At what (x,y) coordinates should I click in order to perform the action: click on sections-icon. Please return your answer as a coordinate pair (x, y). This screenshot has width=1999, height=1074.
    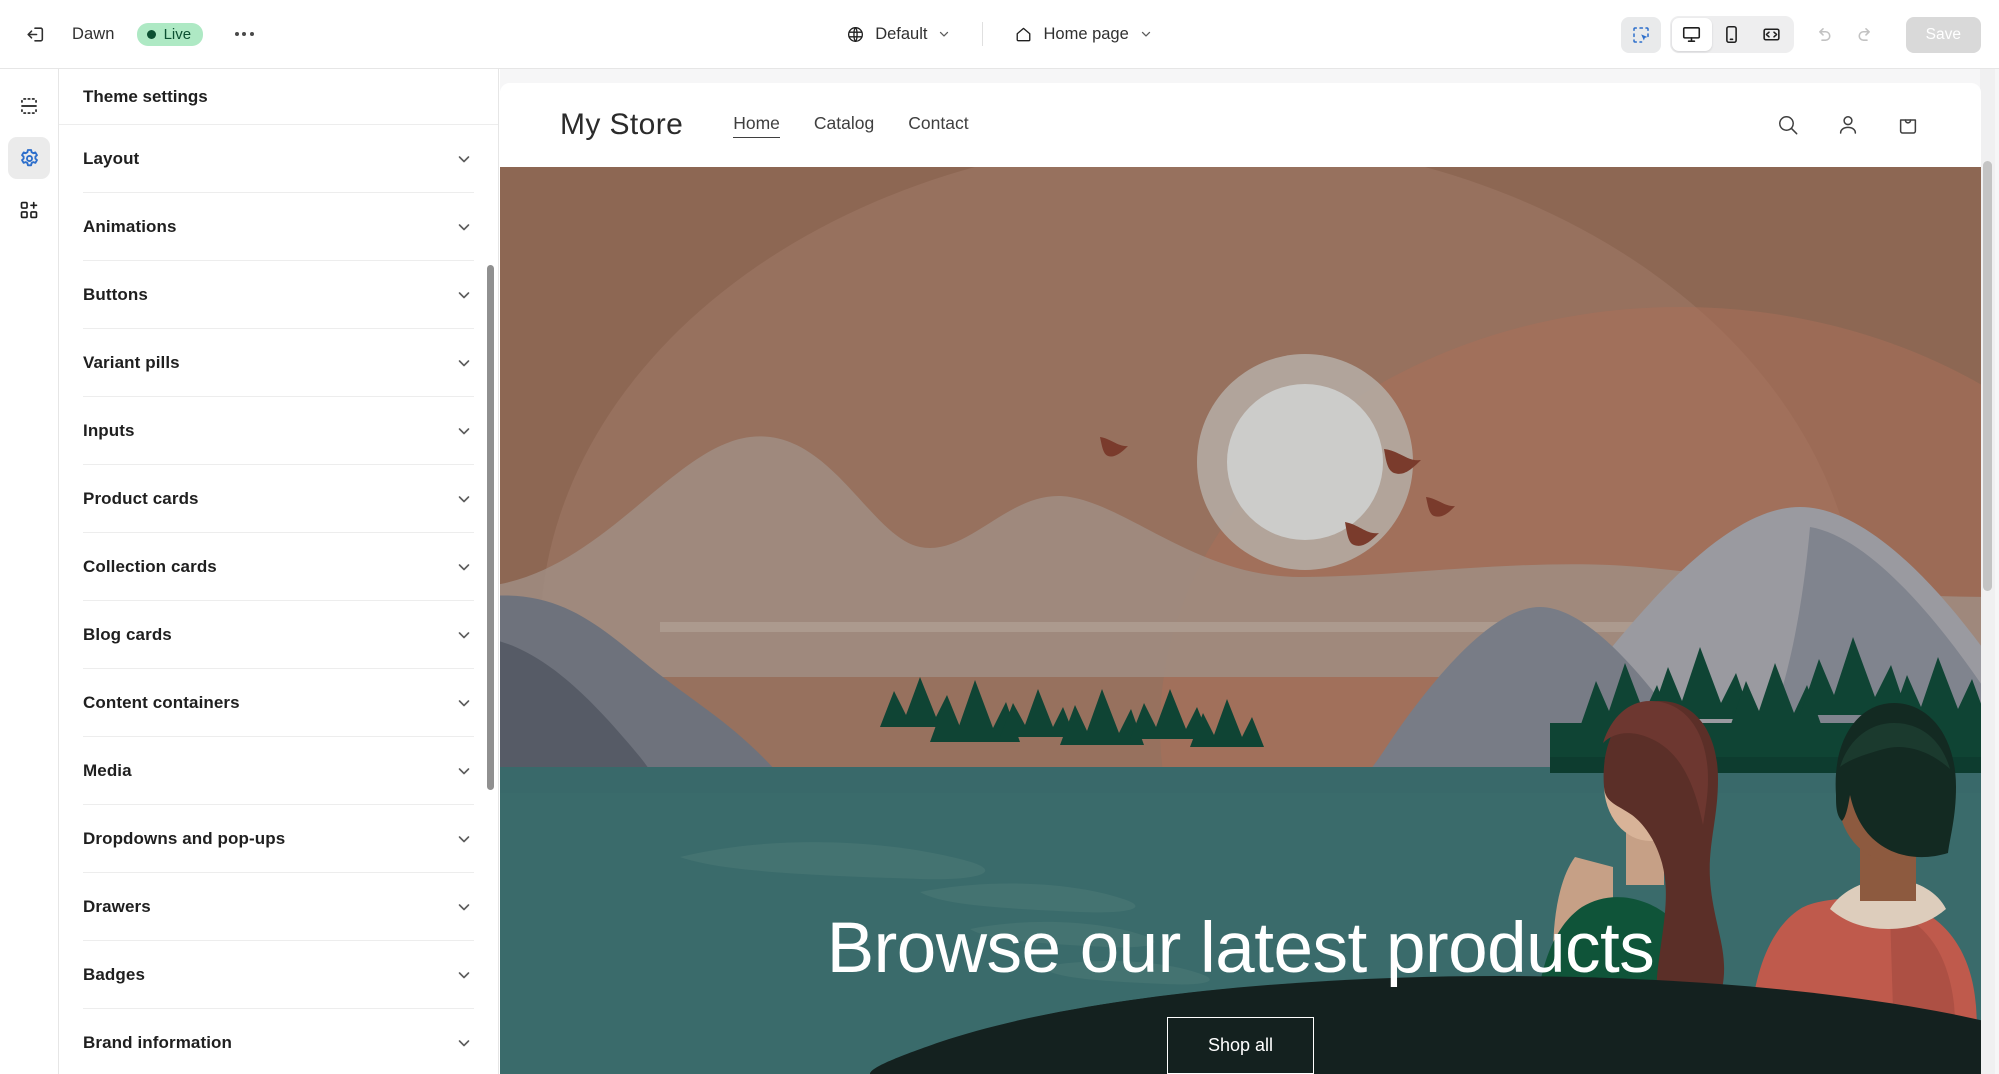
    Looking at the image, I should click on (29, 106).